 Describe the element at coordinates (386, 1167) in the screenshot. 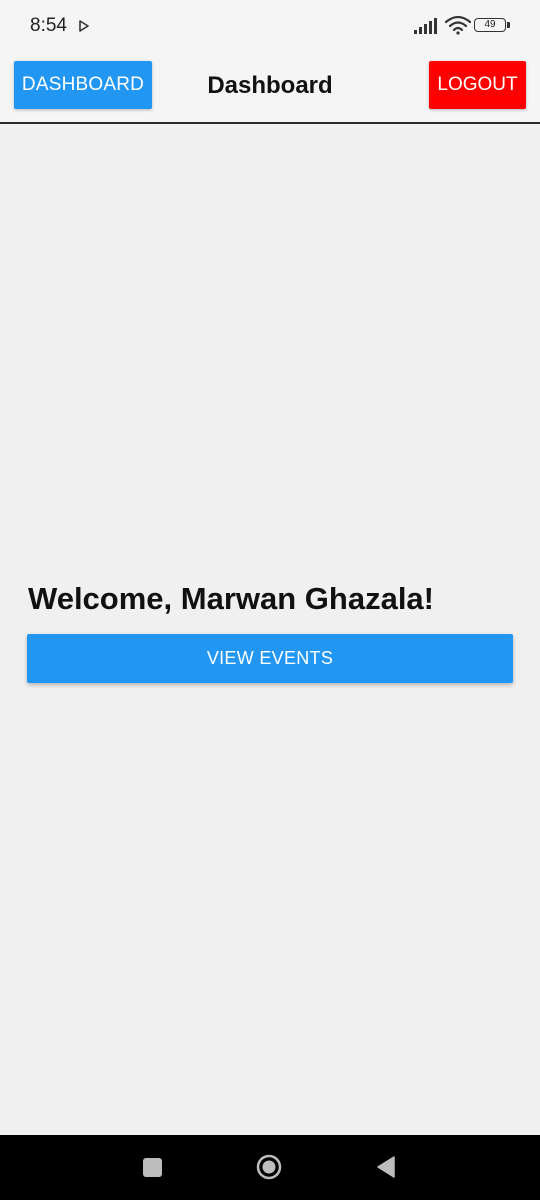

I see `back-icon` at that location.